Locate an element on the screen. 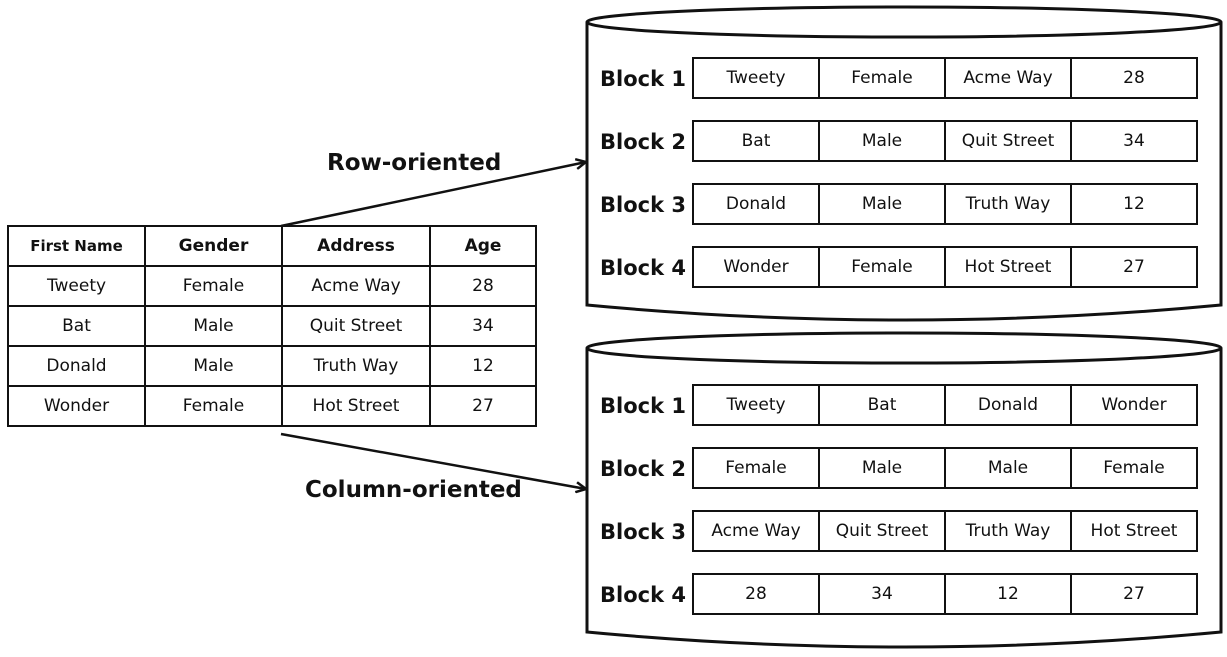  row-block: Tweety Female Acme Way 28 is located at coordinates (945, 78).